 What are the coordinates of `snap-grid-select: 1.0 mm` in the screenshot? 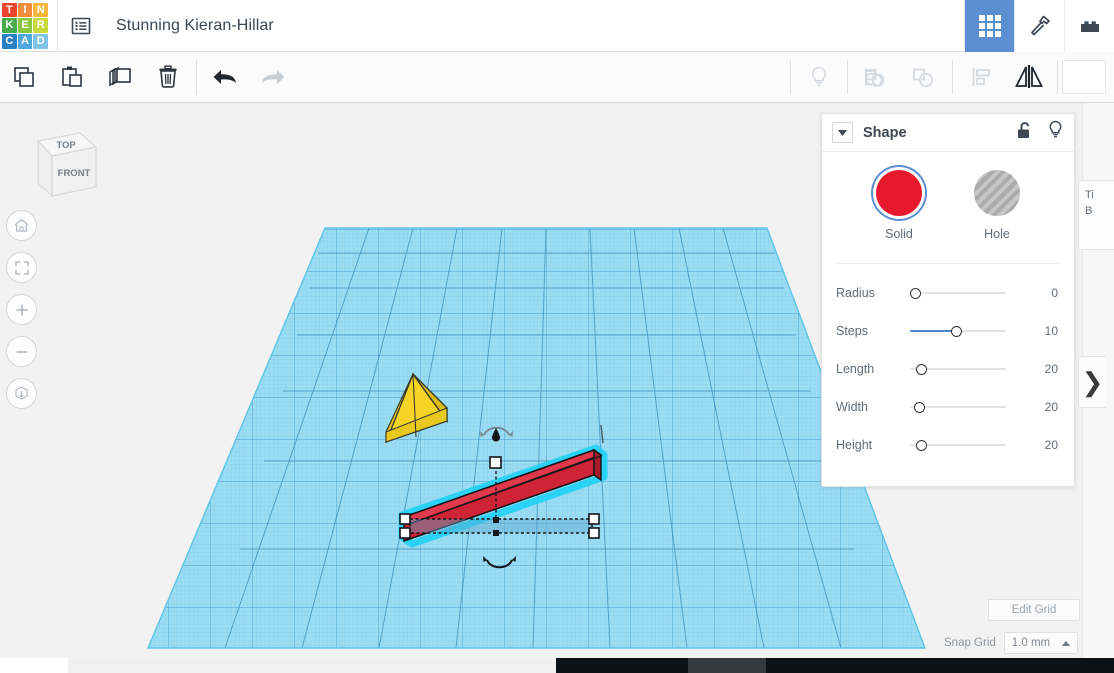 It's located at (1040, 643).